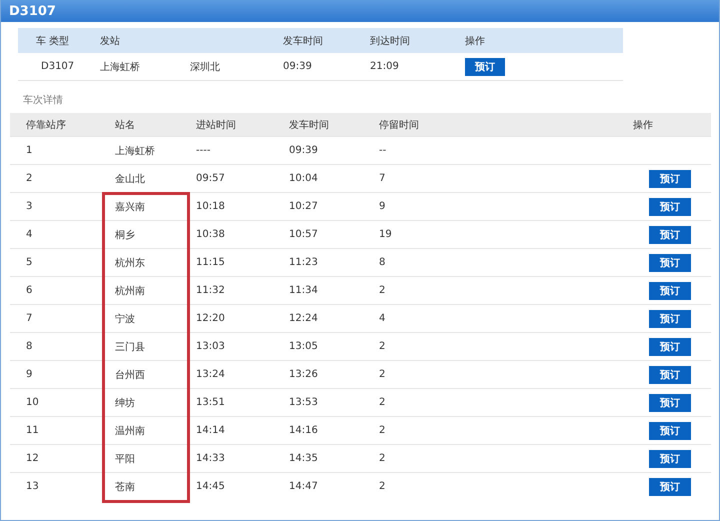 This screenshot has width=720, height=521. What do you see at coordinates (29, 150) in the screenshot?
I see `table-cell: 1` at bounding box center [29, 150].